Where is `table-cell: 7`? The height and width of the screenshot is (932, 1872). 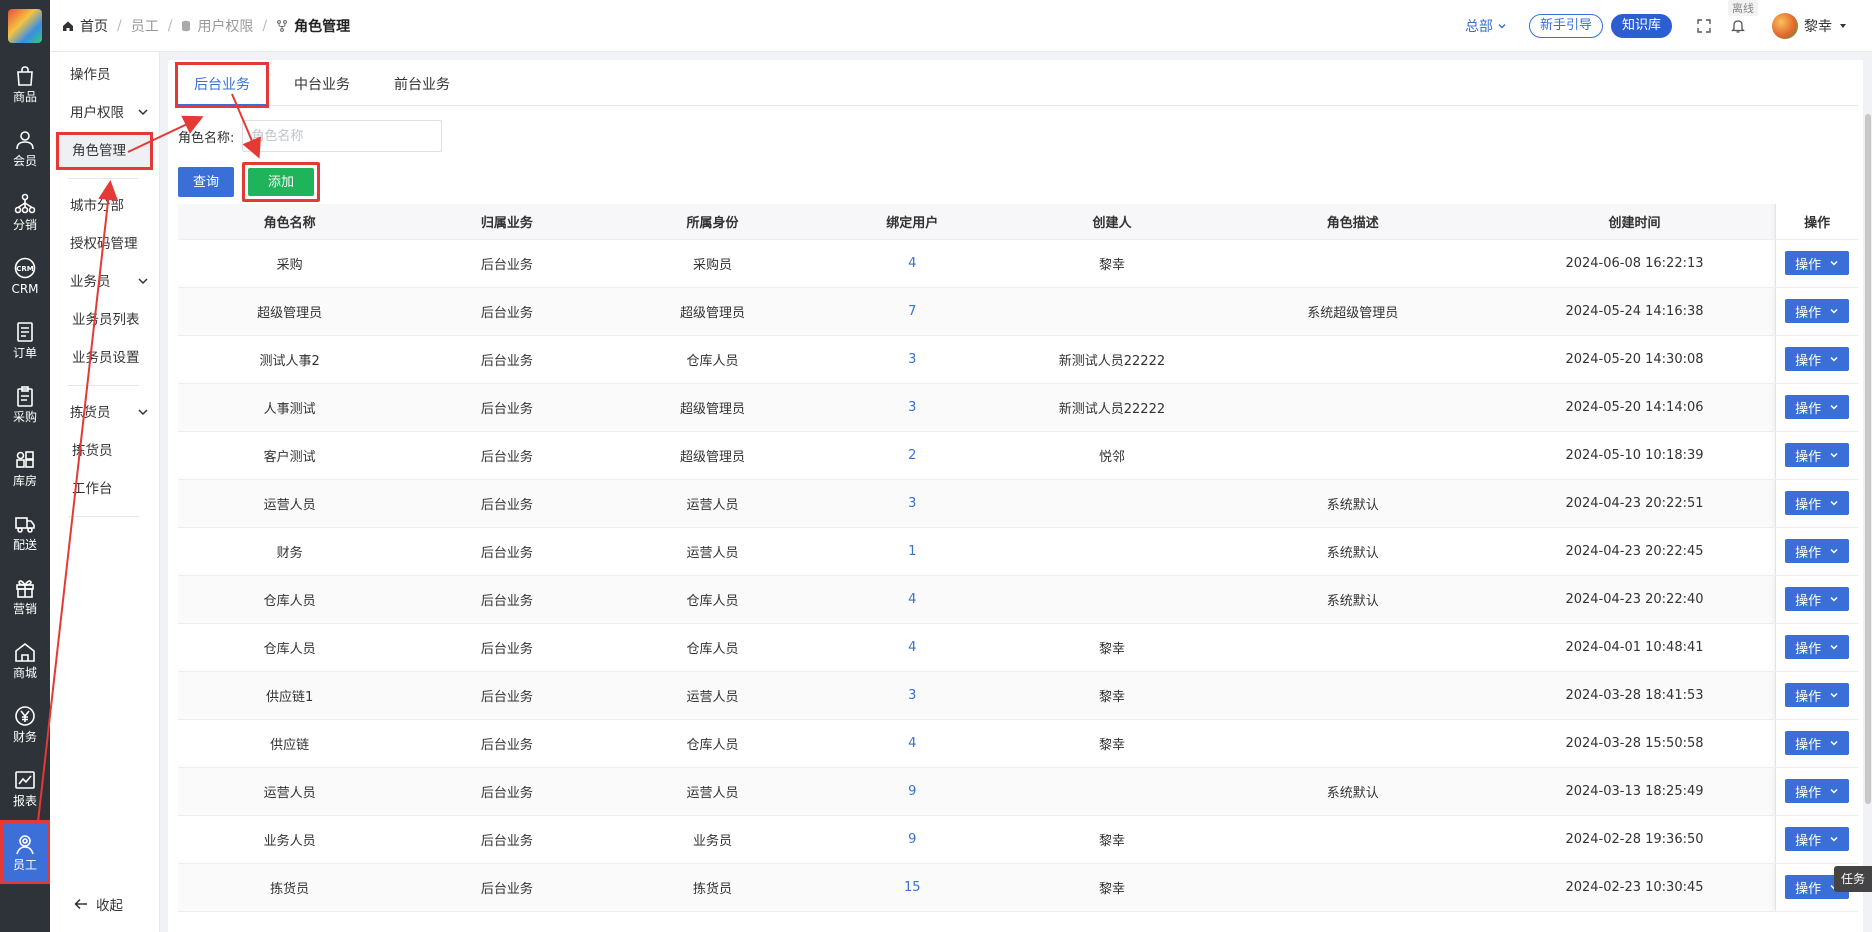
table-cell: 7 is located at coordinates (912, 311).